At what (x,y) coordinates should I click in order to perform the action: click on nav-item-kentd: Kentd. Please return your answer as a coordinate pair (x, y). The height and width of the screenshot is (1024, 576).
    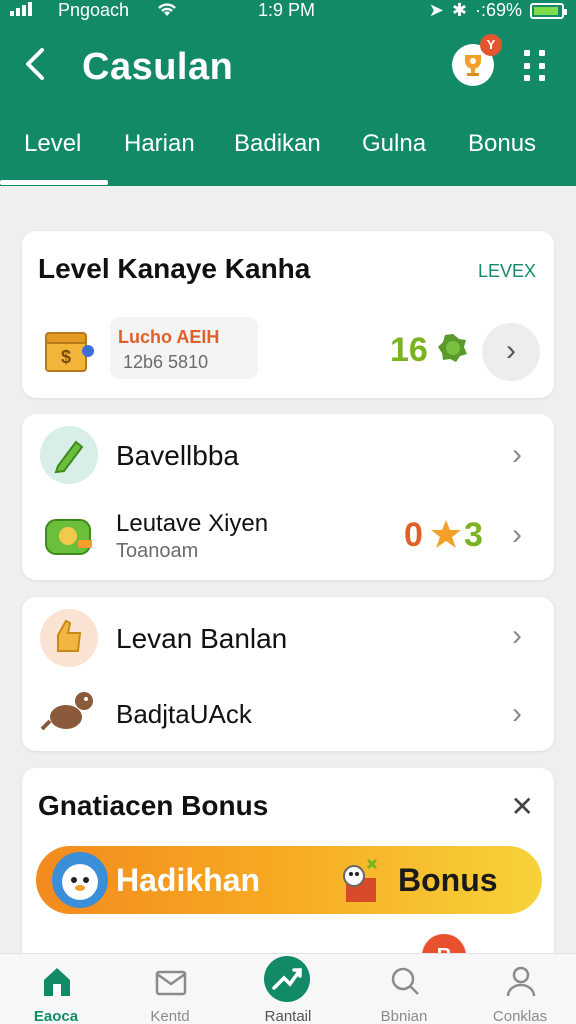
    Looking at the image, I should click on (170, 989).